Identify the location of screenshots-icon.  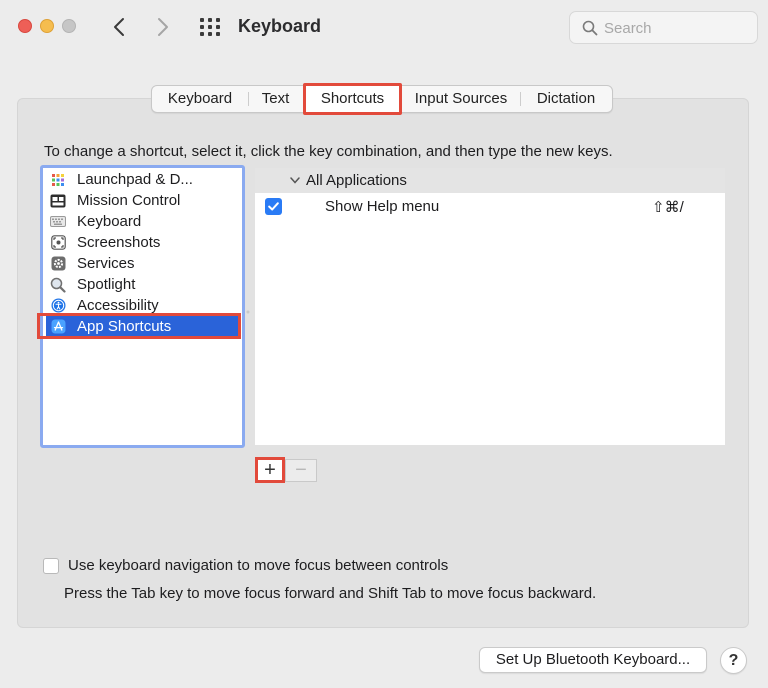
(58, 243).